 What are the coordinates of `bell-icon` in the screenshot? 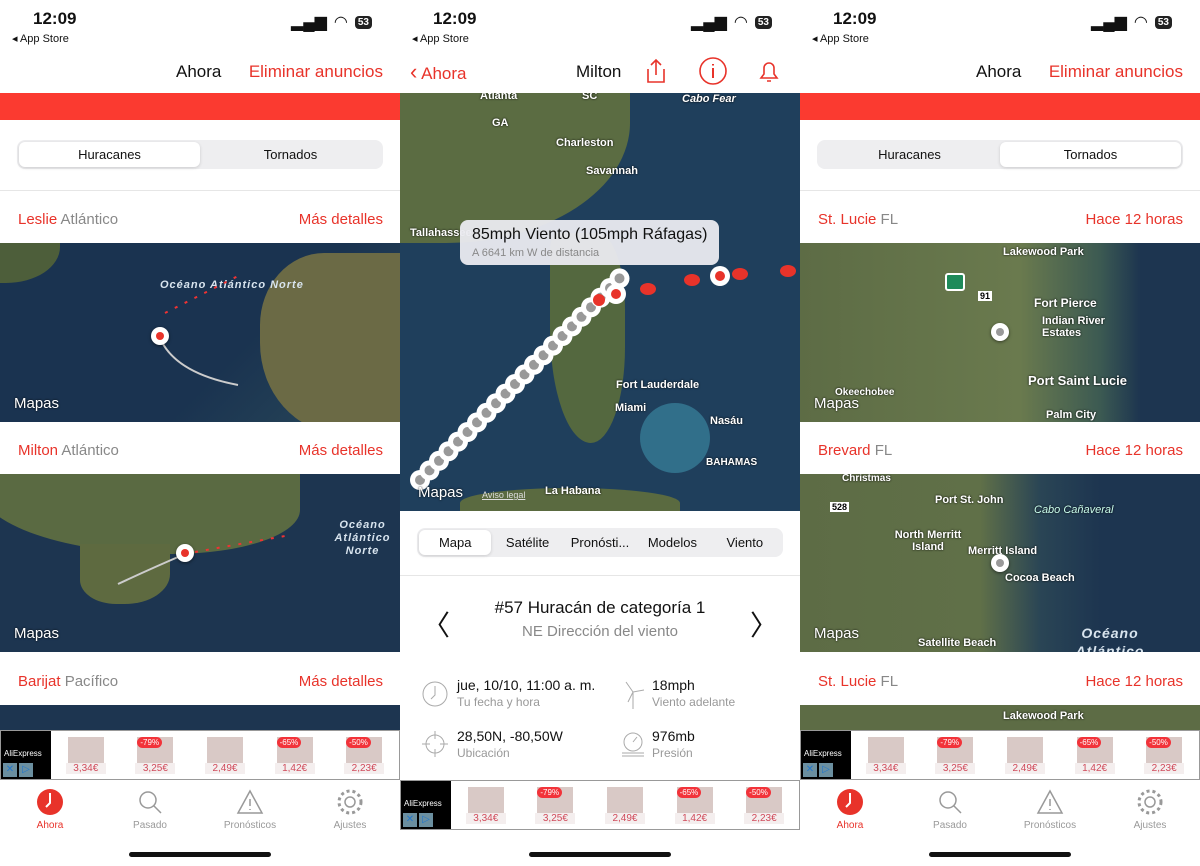 It's located at (769, 71).